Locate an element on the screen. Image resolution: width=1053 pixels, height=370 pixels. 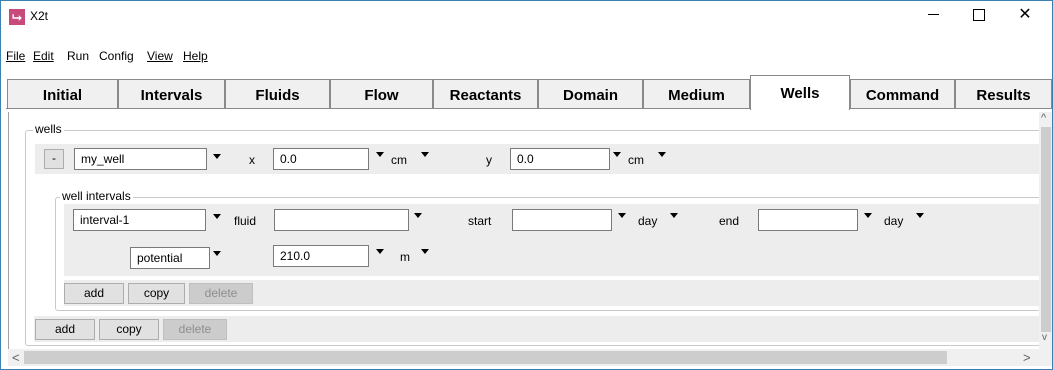
tab-results: Results is located at coordinates (1003, 93).